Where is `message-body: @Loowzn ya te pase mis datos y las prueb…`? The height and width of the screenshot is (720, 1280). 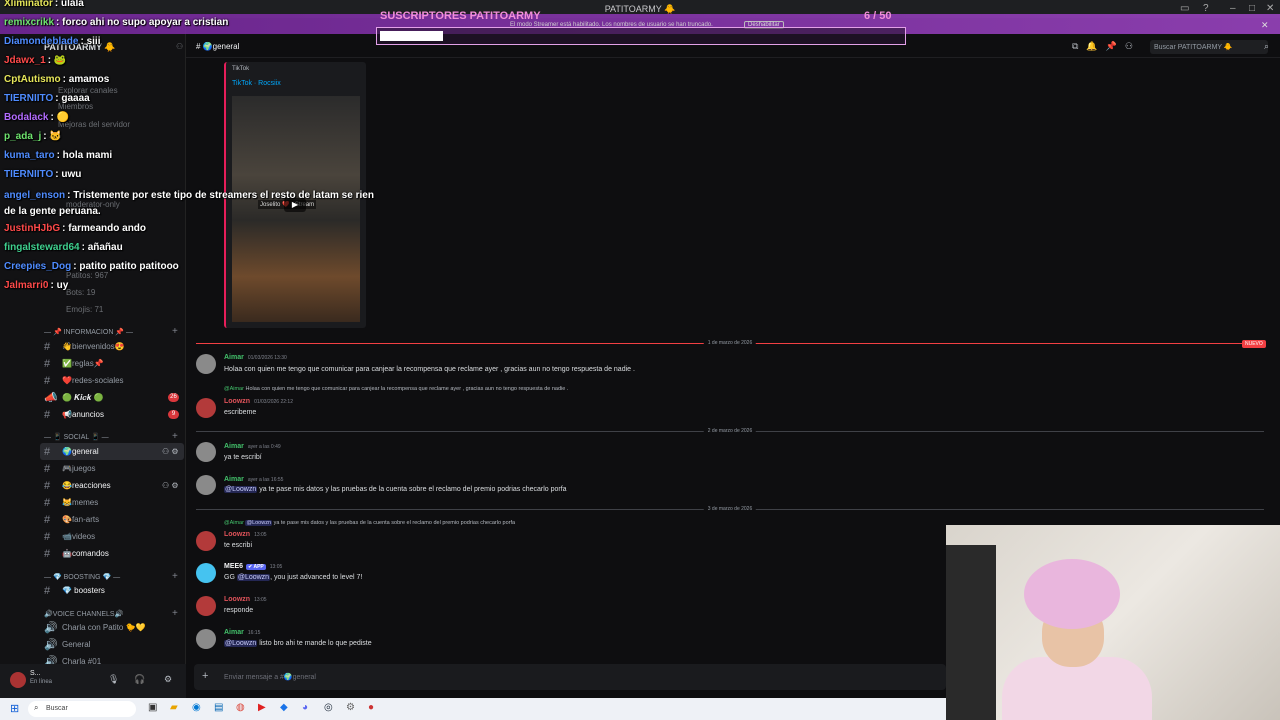 message-body: @Loowzn ya te pase mis datos y las prueb… is located at coordinates (395, 489).